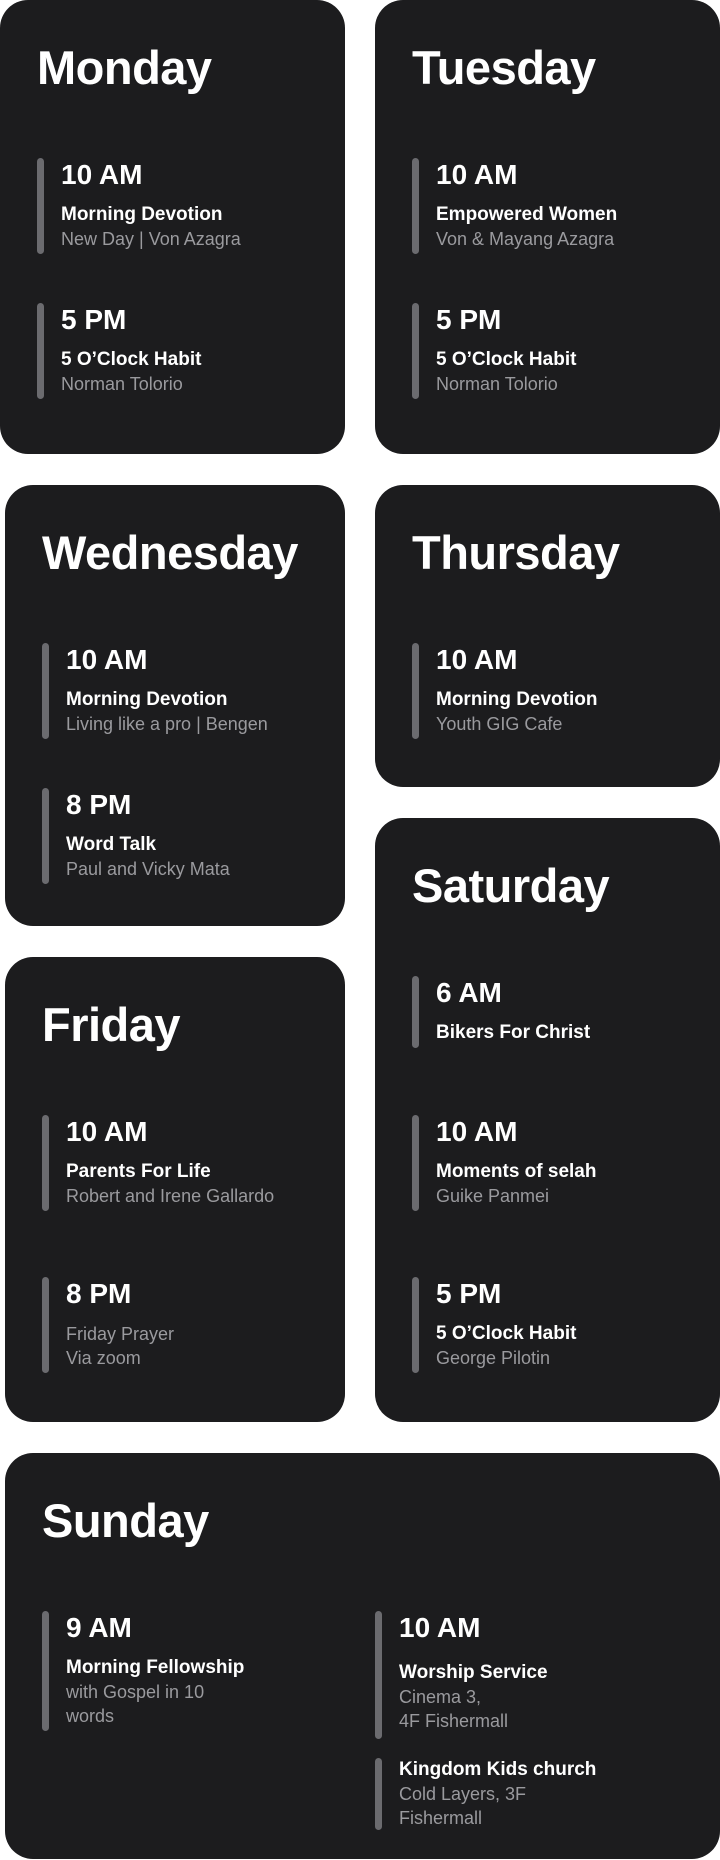  Describe the element at coordinates (462, 1806) in the screenshot. I see `event-details: Cold Layers, 3F Fishermall` at that location.